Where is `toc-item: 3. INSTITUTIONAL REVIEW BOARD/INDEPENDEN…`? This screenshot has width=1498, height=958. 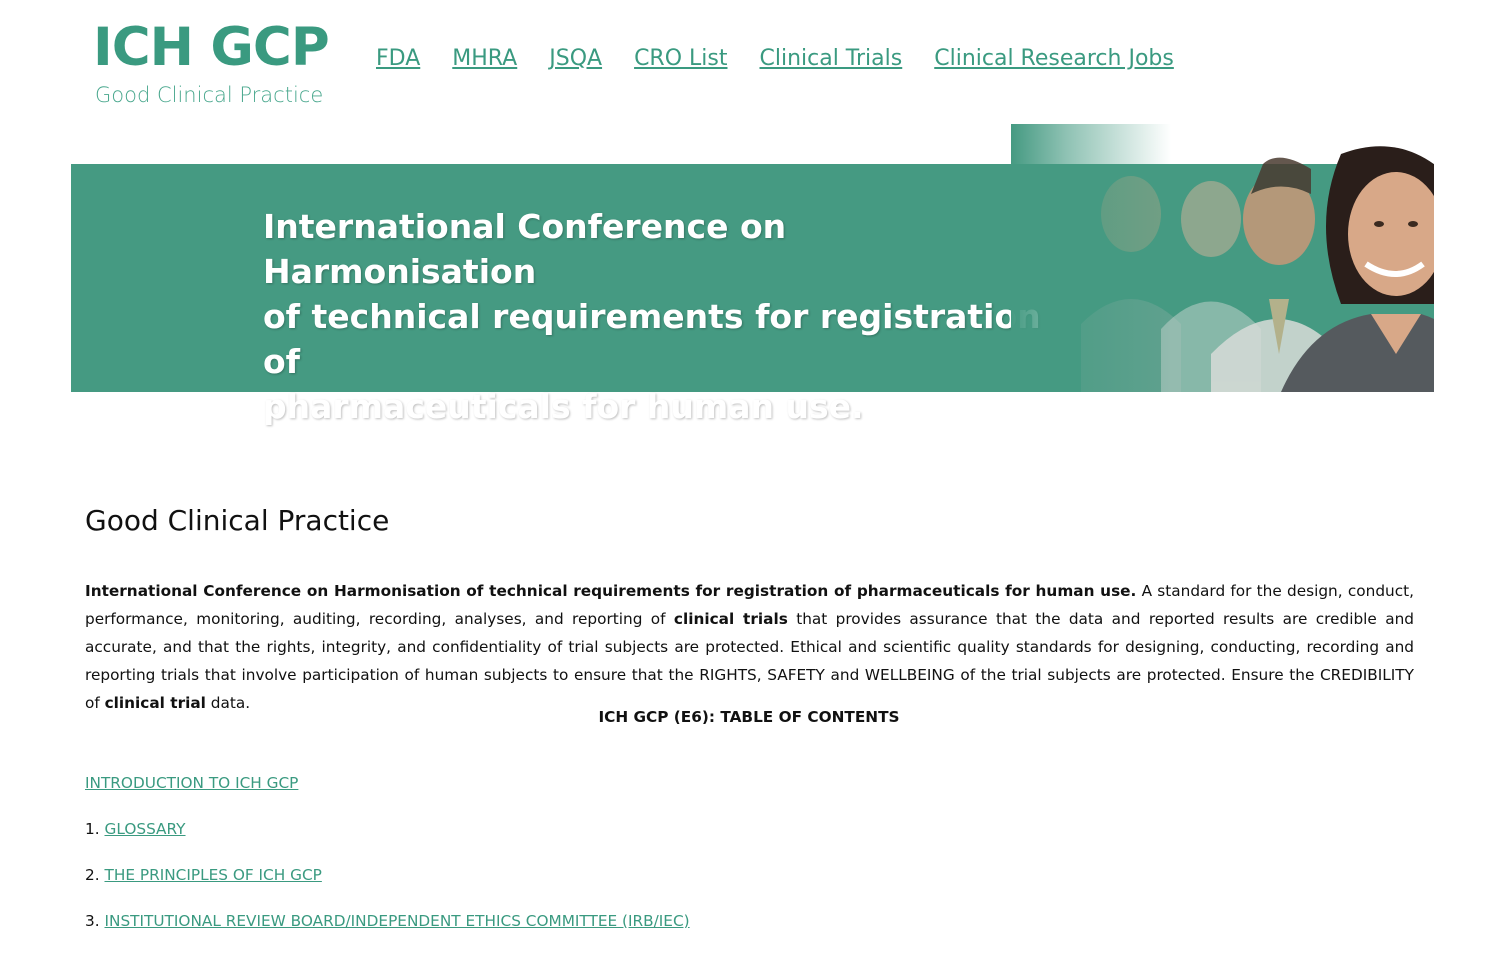 toc-item: 3. INSTITUTIONAL REVIEW BOARD/INDEPENDEN… is located at coordinates (387, 933).